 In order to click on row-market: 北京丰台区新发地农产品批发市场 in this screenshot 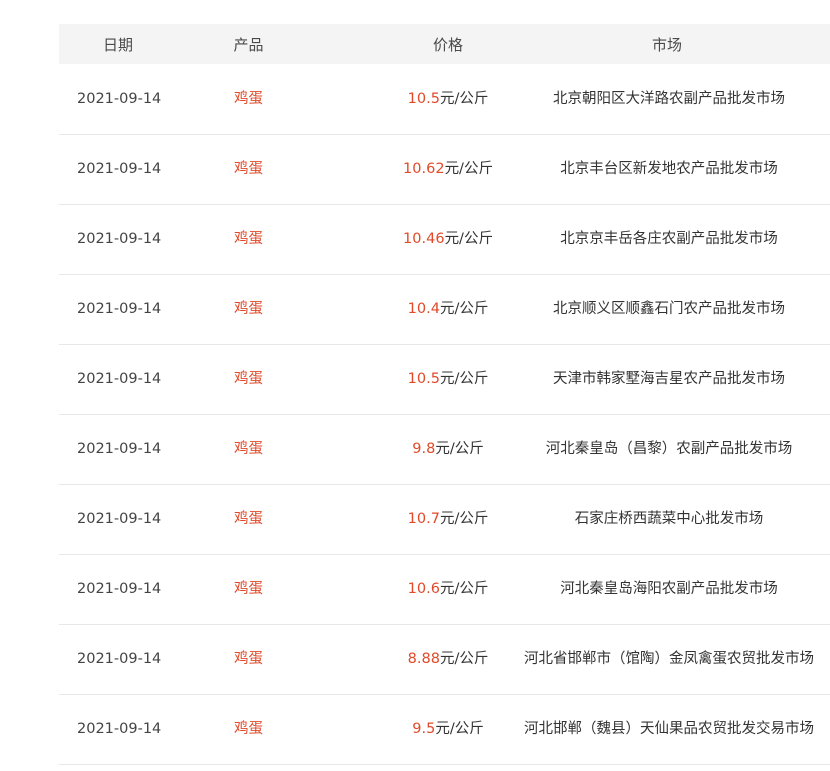, I will do `click(669, 169)`.